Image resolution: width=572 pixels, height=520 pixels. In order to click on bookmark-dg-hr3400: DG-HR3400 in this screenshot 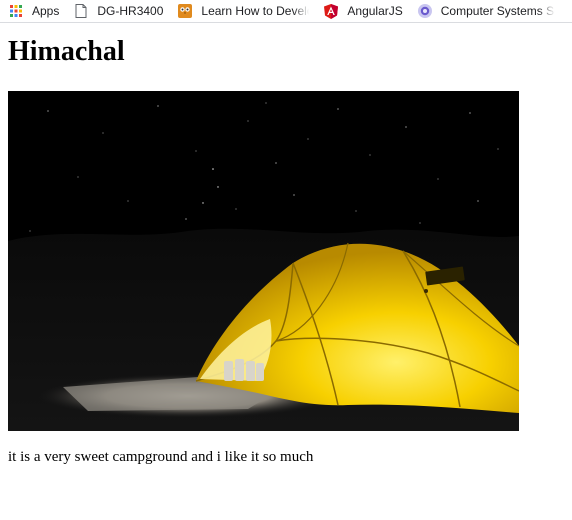, I will do `click(117, 11)`.